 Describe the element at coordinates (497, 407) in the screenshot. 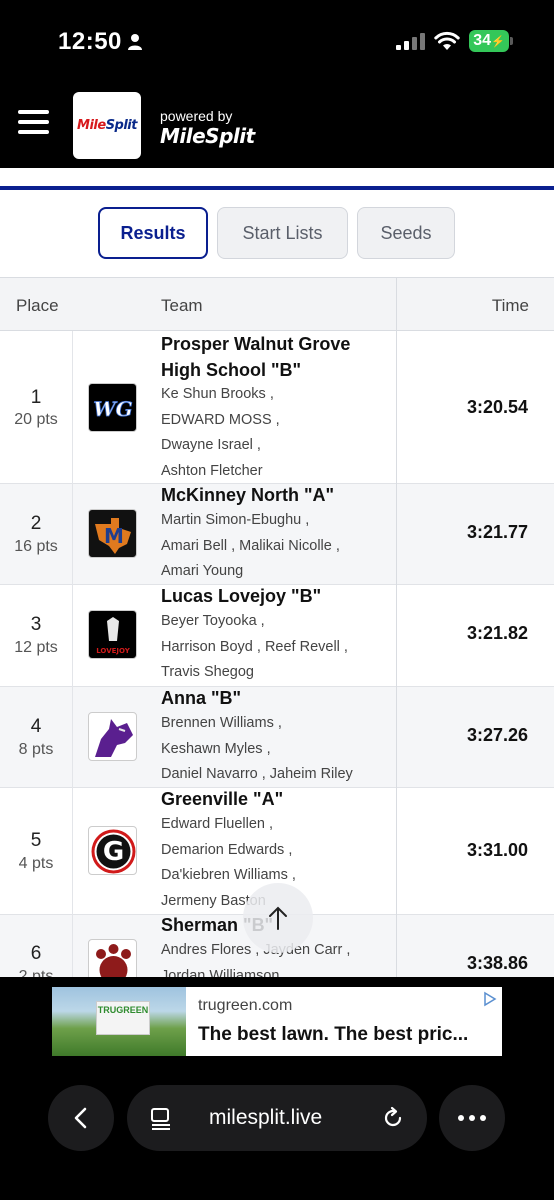

I see `row-time: 3:20.54` at that location.